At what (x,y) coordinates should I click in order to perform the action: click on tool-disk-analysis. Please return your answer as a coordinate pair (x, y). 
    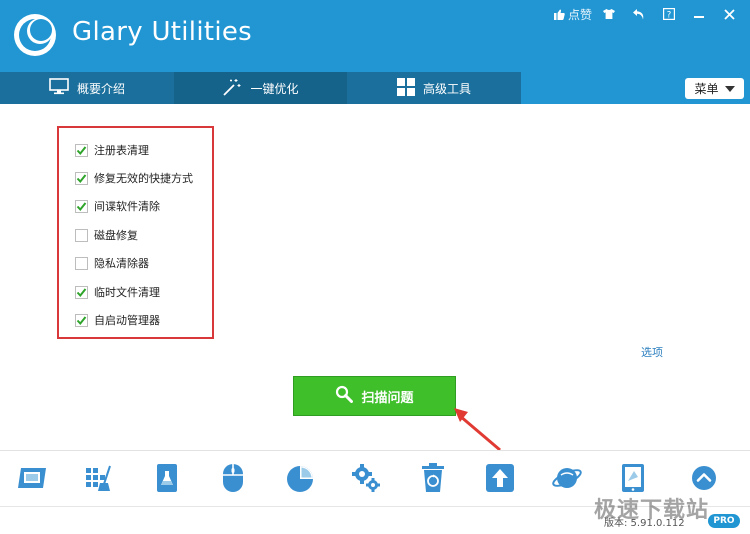
    Looking at the image, I should click on (167, 478).